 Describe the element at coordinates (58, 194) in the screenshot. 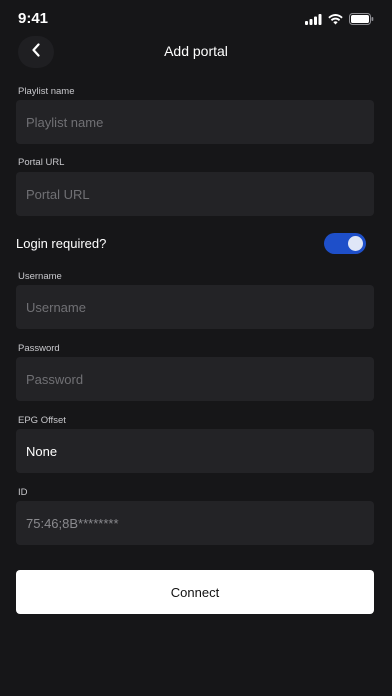

I see `portal-url-placeholder: Portal URL` at that location.